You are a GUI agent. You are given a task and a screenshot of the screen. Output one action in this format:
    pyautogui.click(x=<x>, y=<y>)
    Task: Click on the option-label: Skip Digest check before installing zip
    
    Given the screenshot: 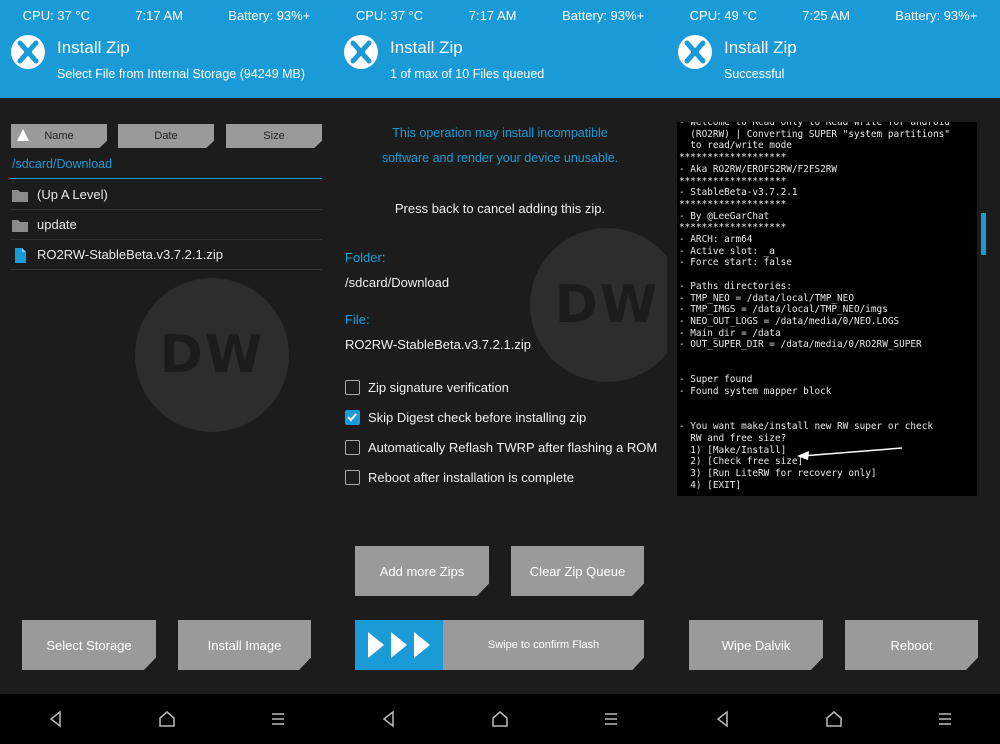 What is the action you would take?
    pyautogui.click(x=477, y=417)
    